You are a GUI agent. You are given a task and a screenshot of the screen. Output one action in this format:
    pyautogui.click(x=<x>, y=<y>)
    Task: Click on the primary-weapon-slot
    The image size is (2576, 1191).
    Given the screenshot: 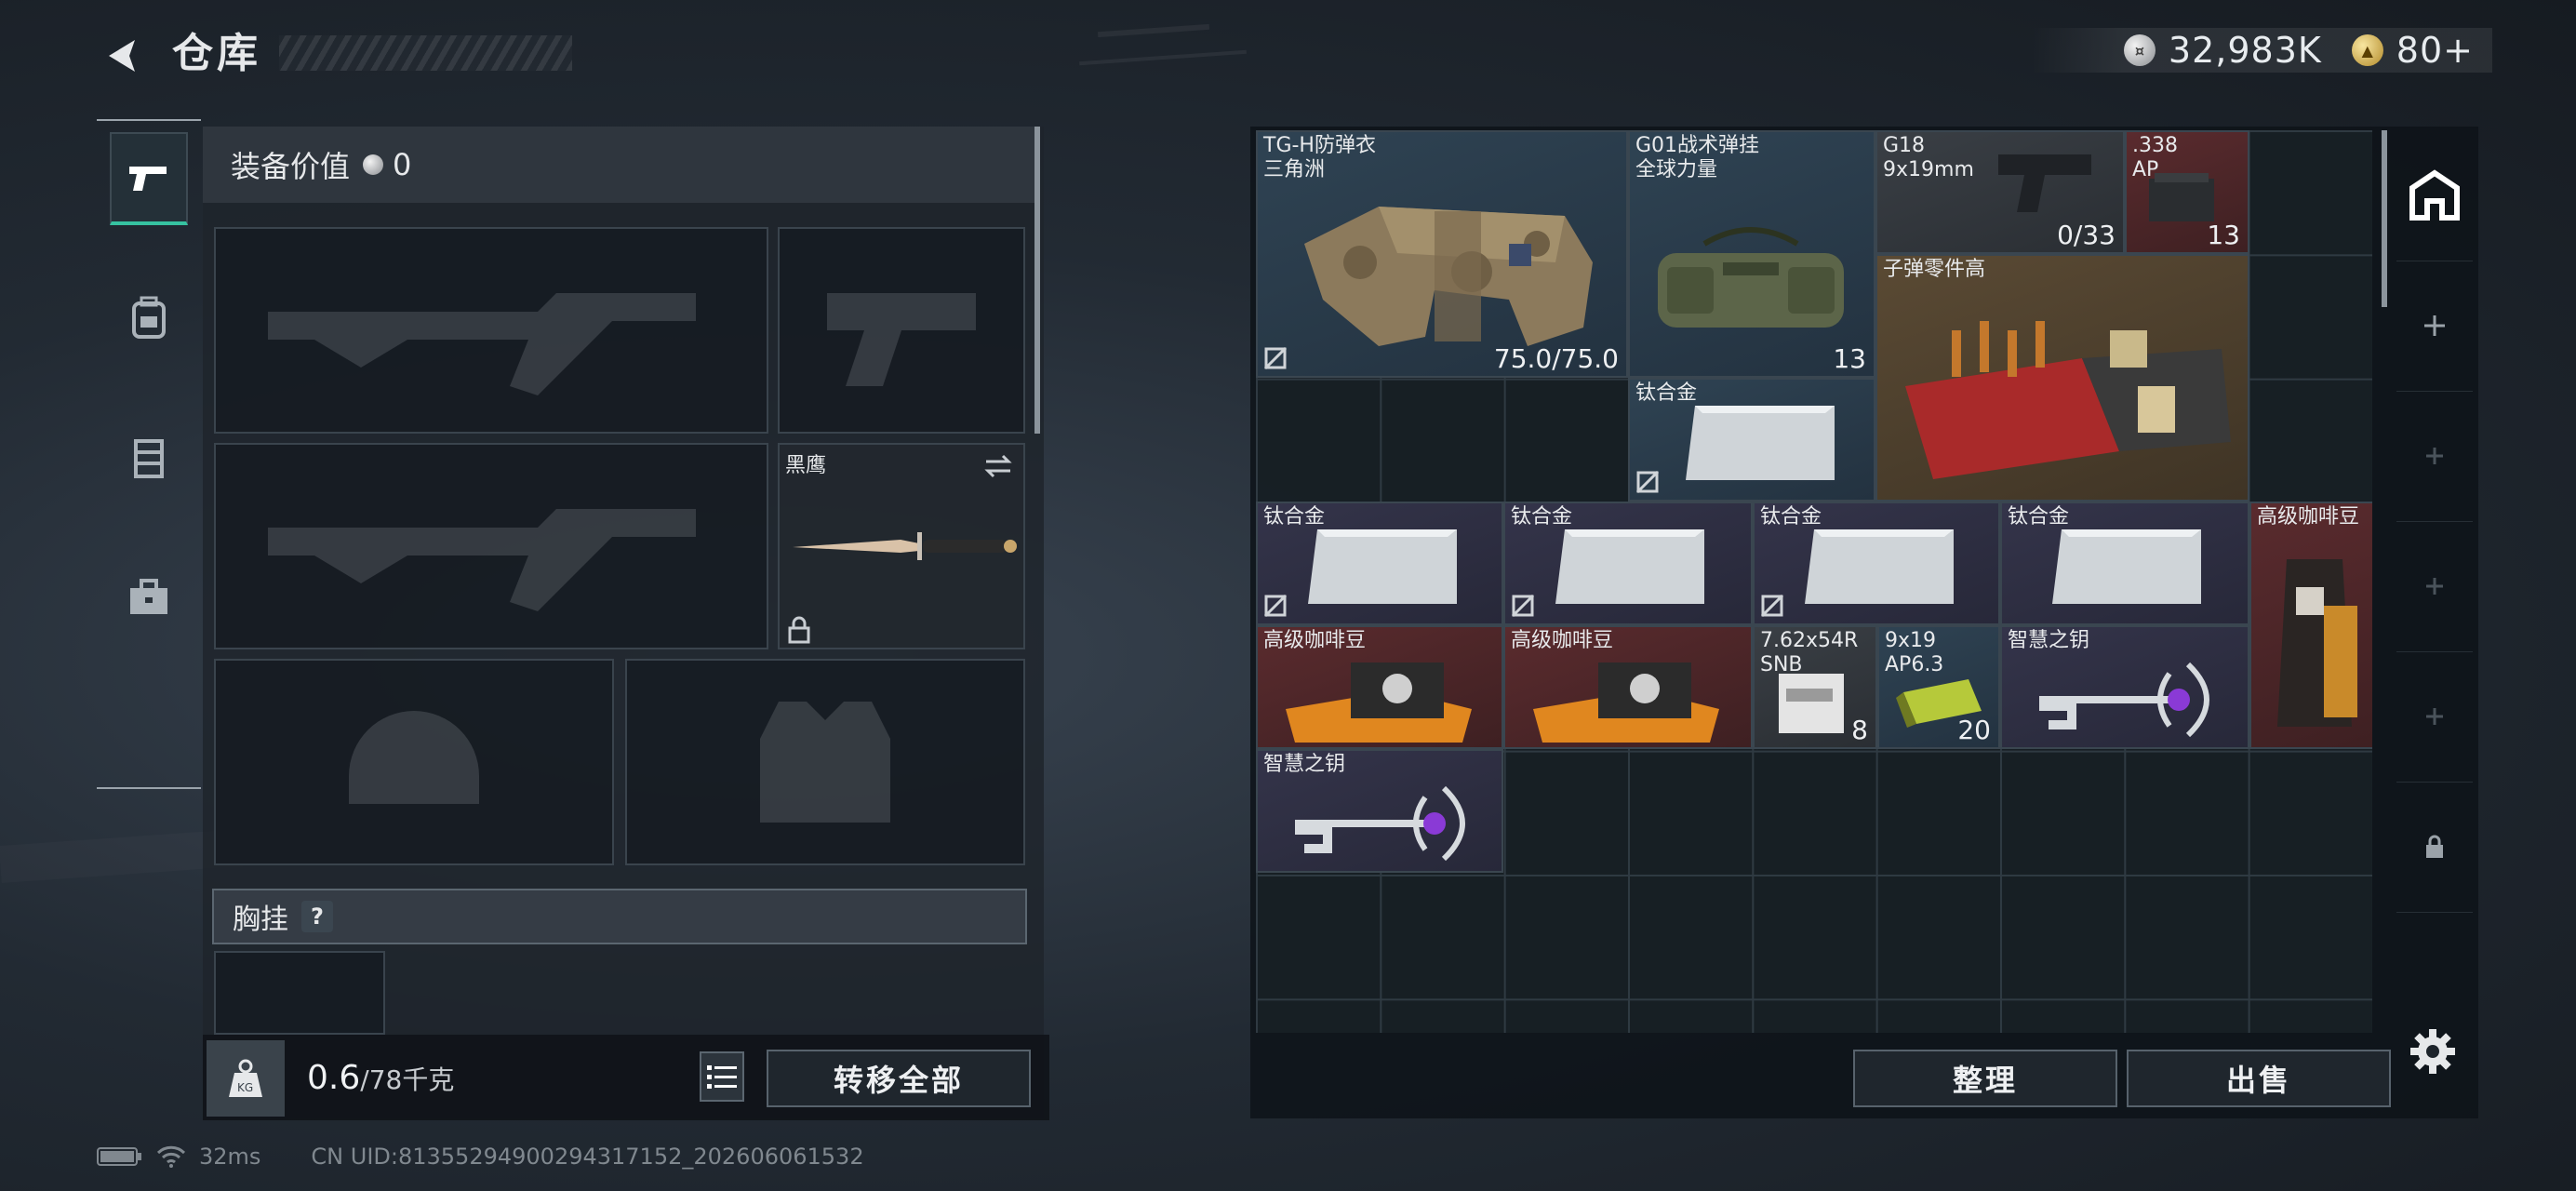 What is the action you would take?
    pyautogui.click(x=491, y=330)
    